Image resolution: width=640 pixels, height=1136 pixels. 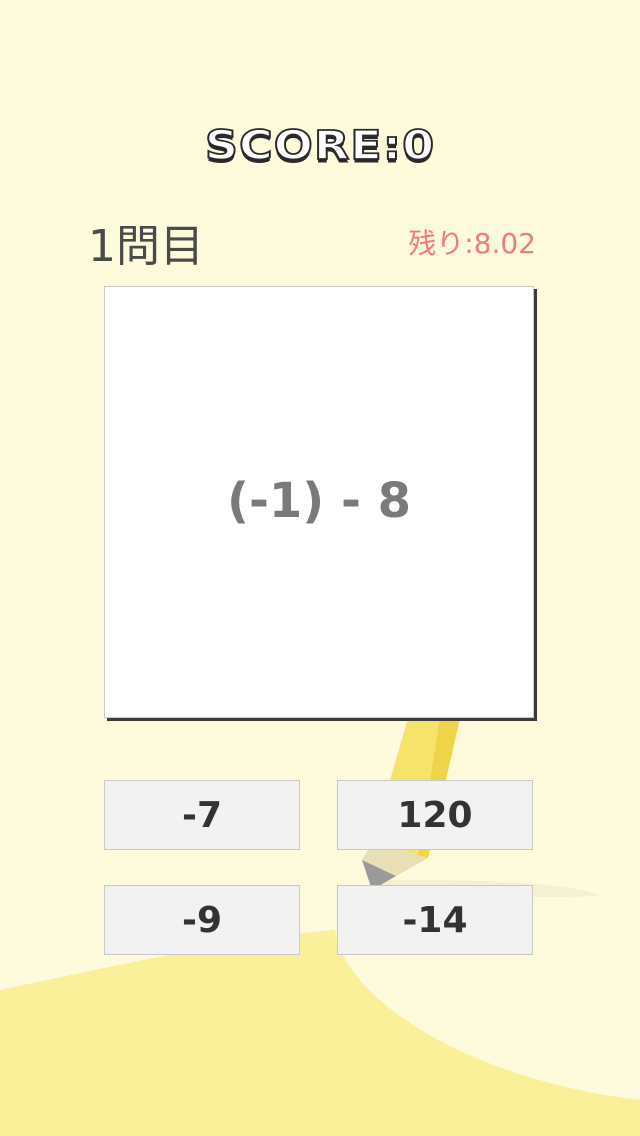 What do you see at coordinates (146, 246) in the screenshot?
I see `question-number: 1問目` at bounding box center [146, 246].